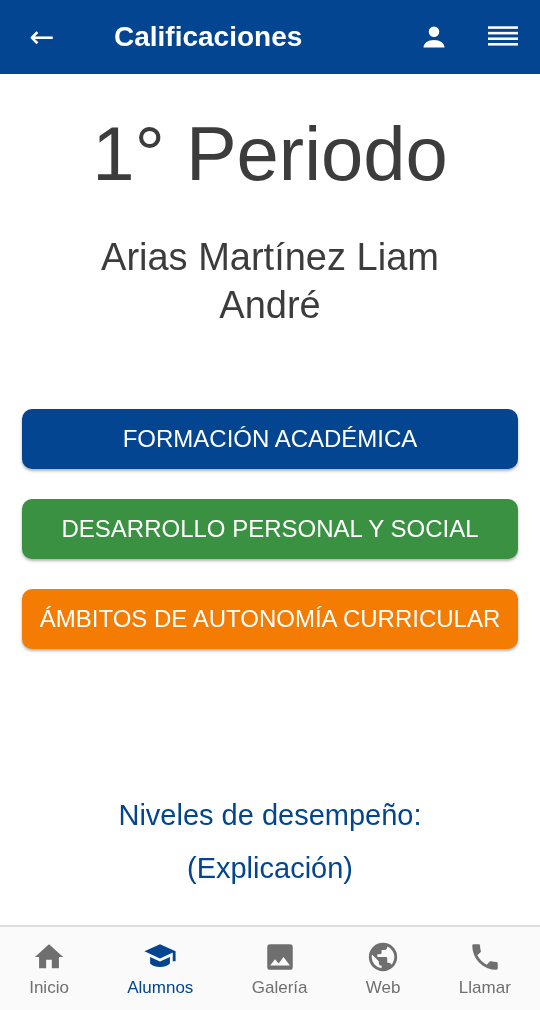 This screenshot has height=1010, width=540. What do you see at coordinates (270, 439) in the screenshot?
I see `category-button: FORMACIÓN ACADÉMICA` at bounding box center [270, 439].